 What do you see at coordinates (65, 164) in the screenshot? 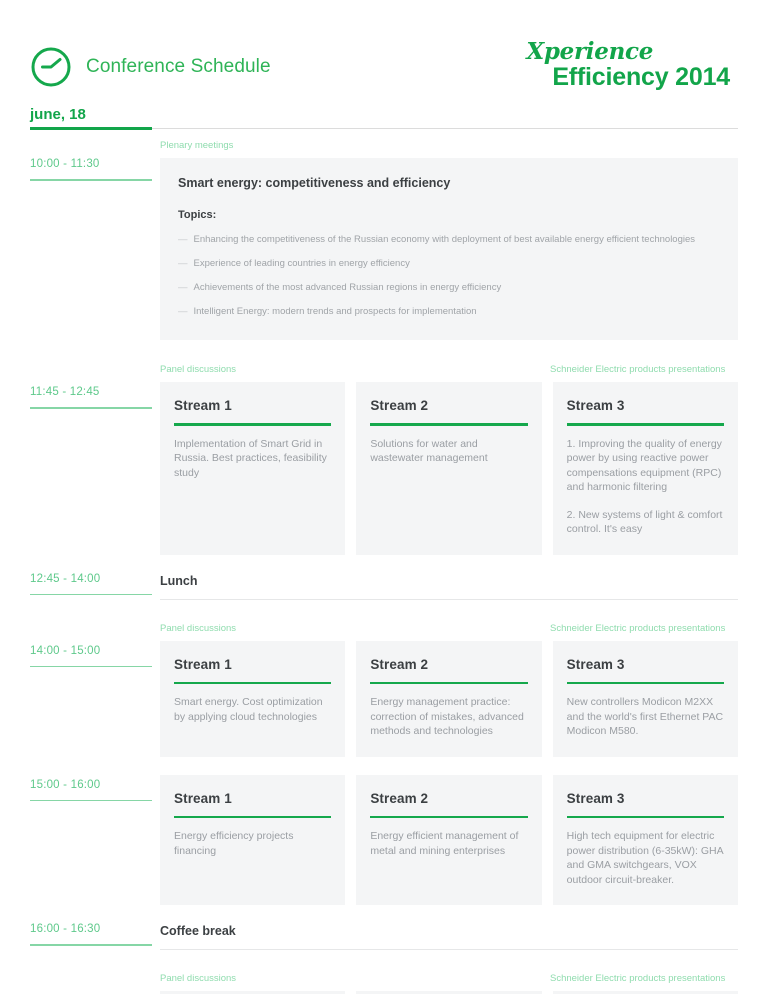
I see `time-label: 10:00 - 11:30` at bounding box center [65, 164].